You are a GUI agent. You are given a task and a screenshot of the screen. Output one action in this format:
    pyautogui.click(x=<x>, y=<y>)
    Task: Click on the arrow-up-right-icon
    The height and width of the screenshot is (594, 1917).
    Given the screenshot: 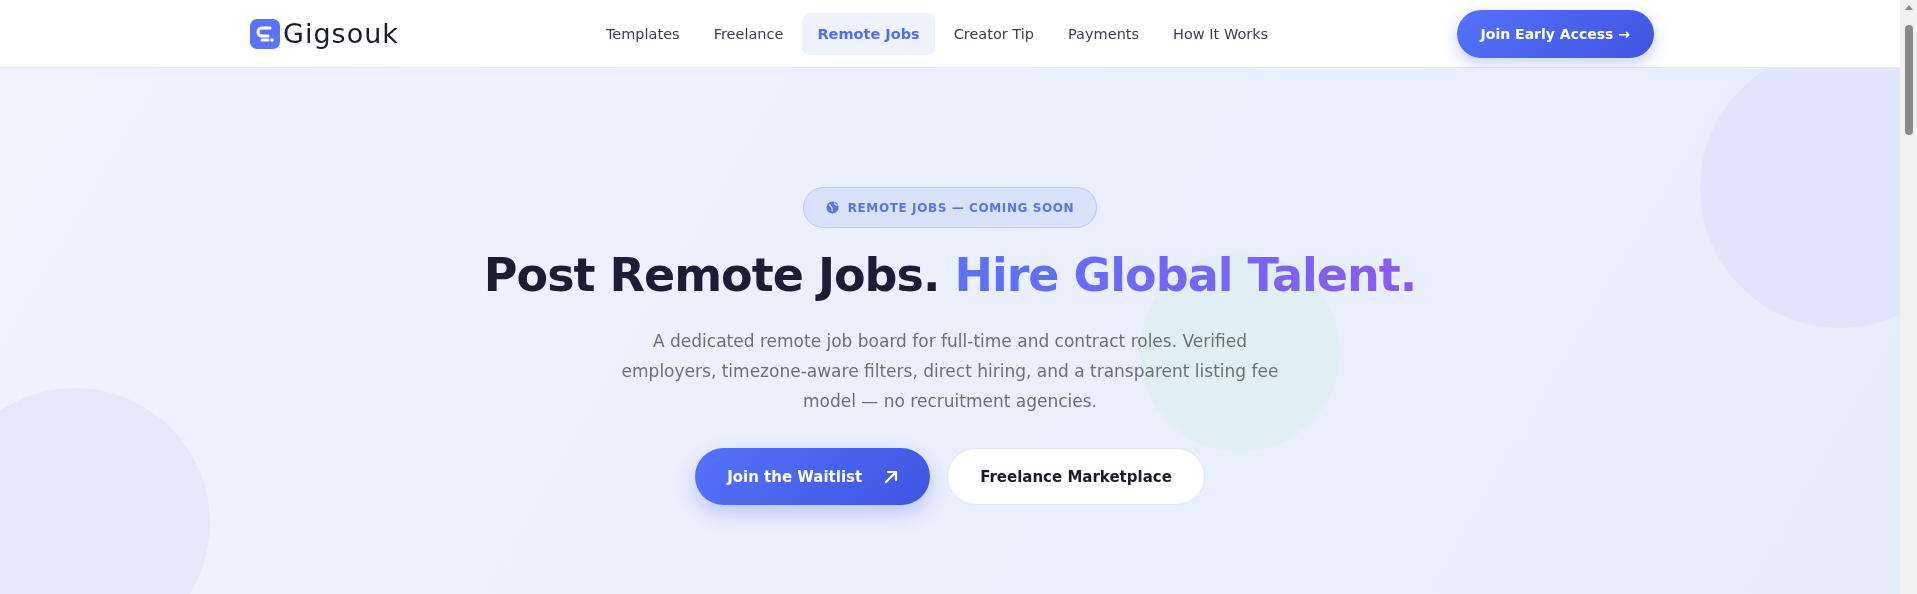 What is the action you would take?
    pyautogui.click(x=891, y=476)
    